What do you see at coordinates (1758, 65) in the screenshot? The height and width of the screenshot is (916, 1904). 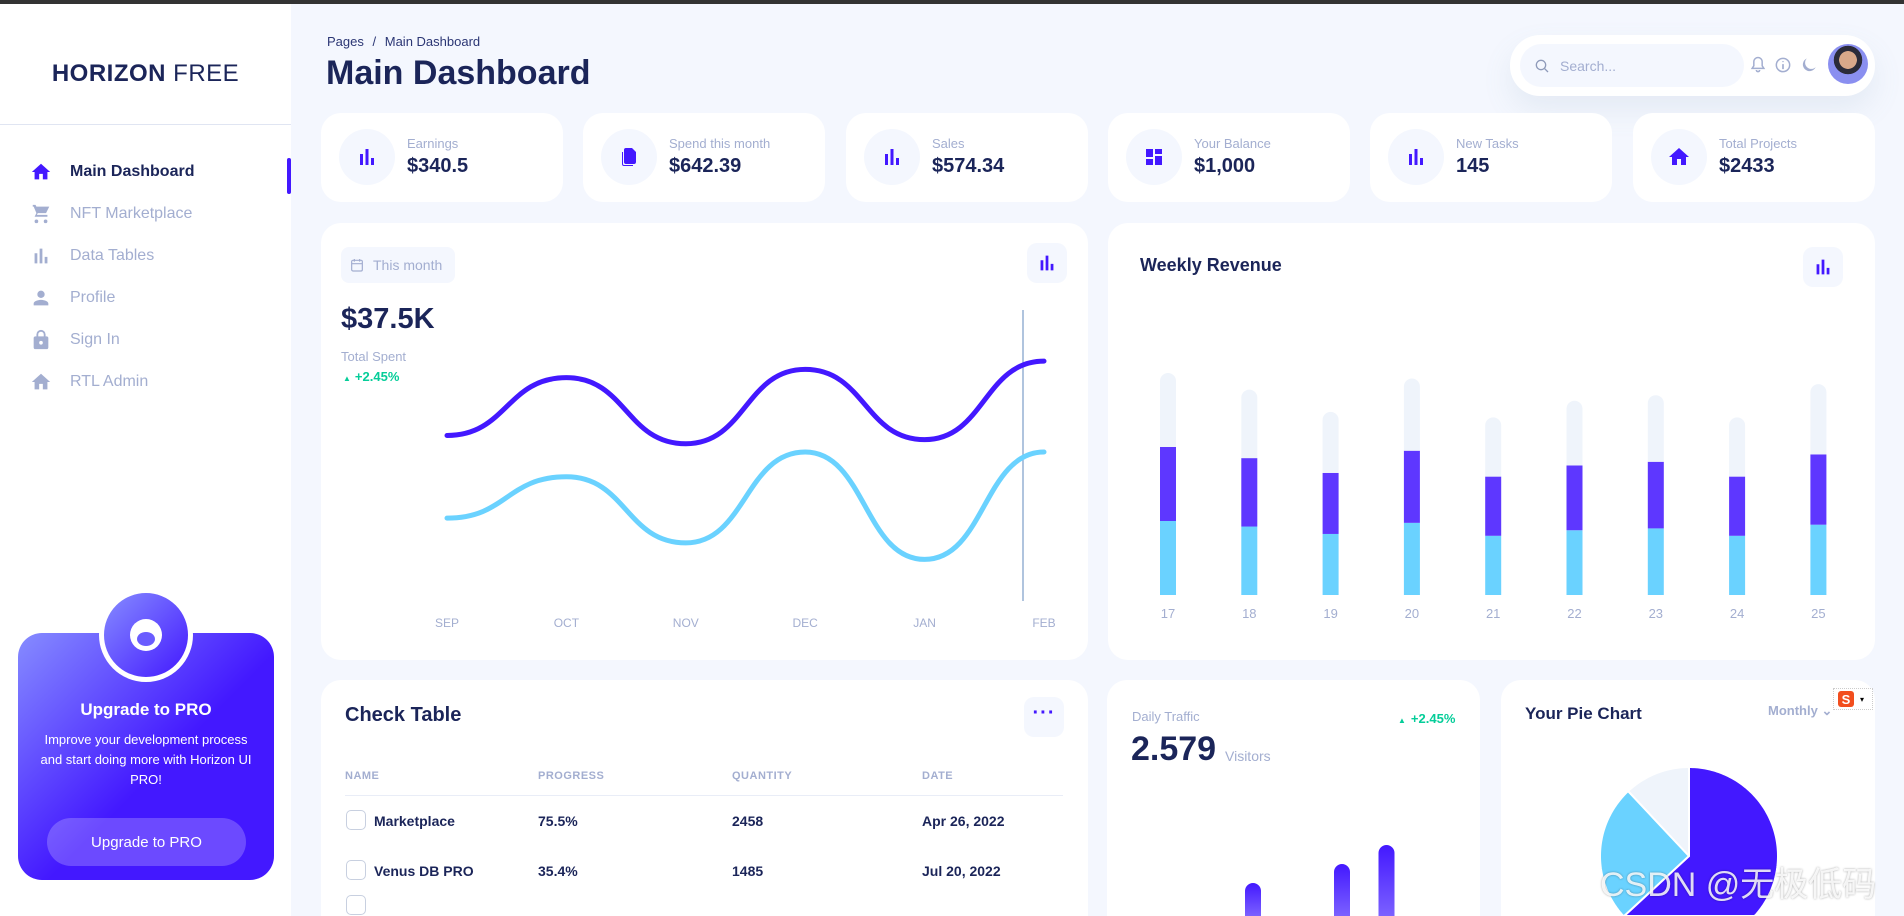 I see `bell-icon` at bounding box center [1758, 65].